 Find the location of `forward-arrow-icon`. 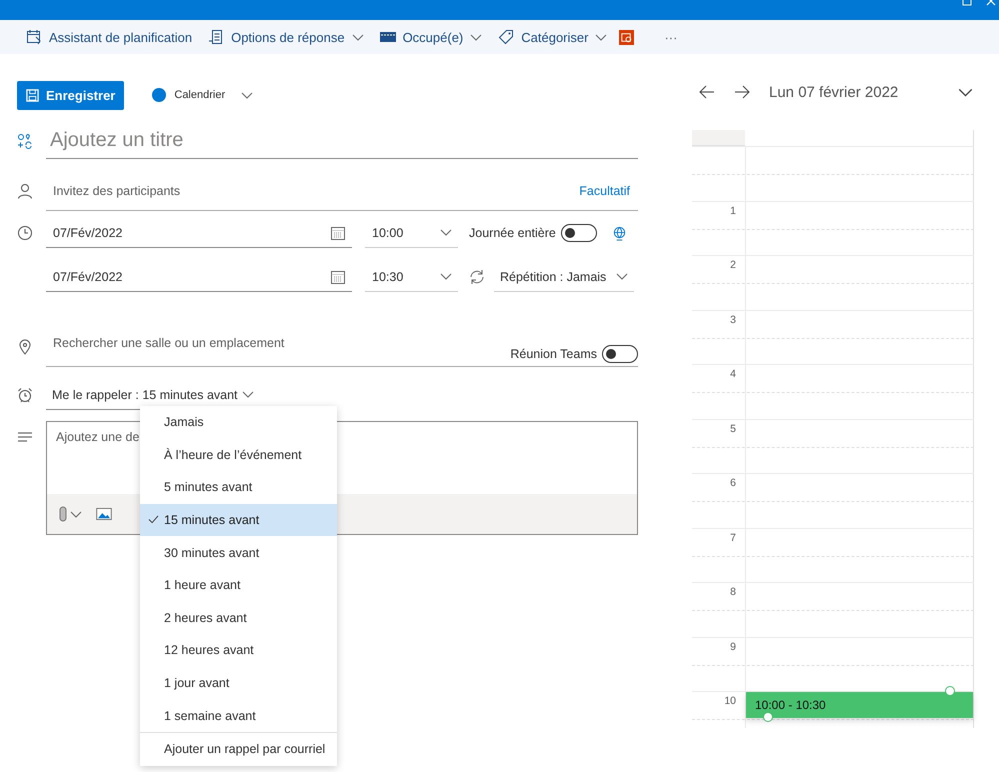

forward-arrow-icon is located at coordinates (742, 92).